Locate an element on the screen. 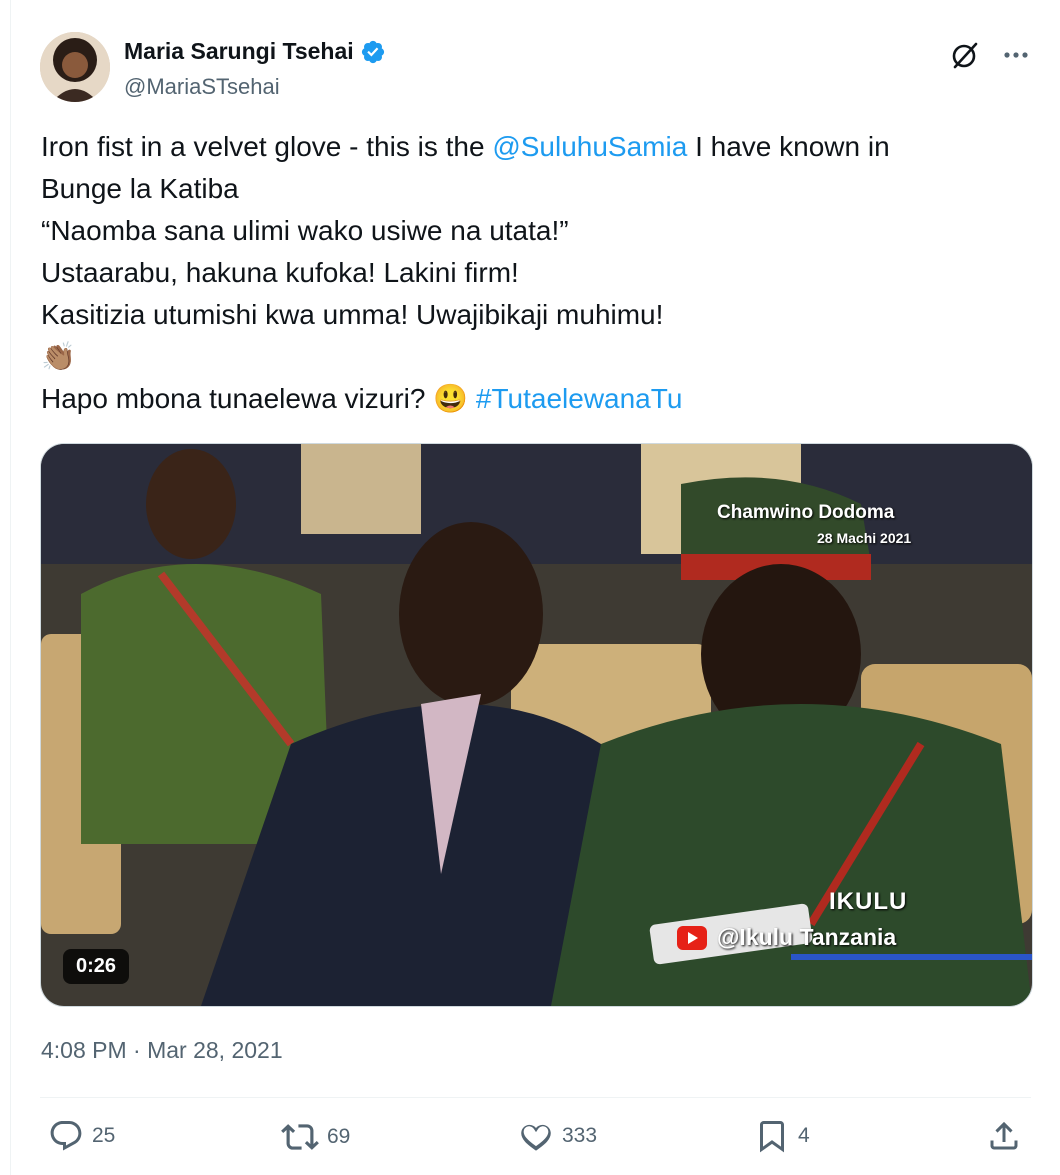 The image size is (1060, 1175). repost-icon is located at coordinates (300, 1137).